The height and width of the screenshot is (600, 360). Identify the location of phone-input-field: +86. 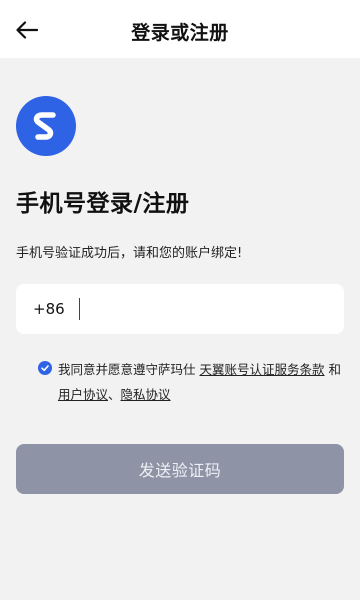
(180, 309).